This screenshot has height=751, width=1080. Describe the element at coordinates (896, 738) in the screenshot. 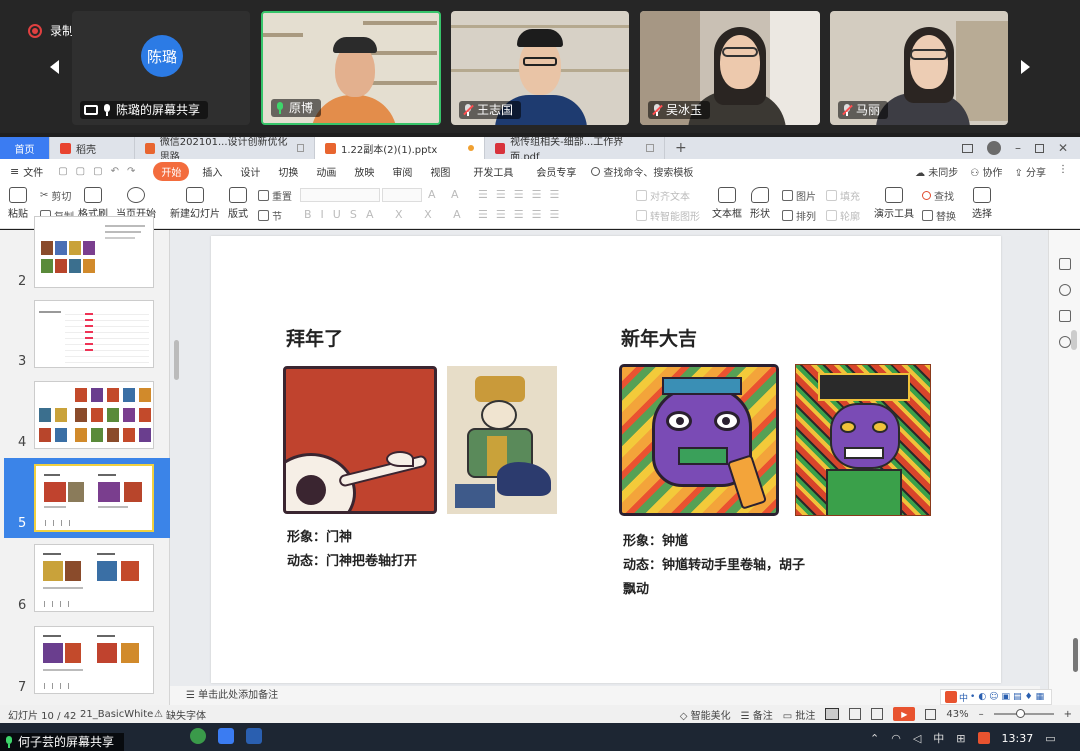

I see `wifi-icon: ◠` at that location.